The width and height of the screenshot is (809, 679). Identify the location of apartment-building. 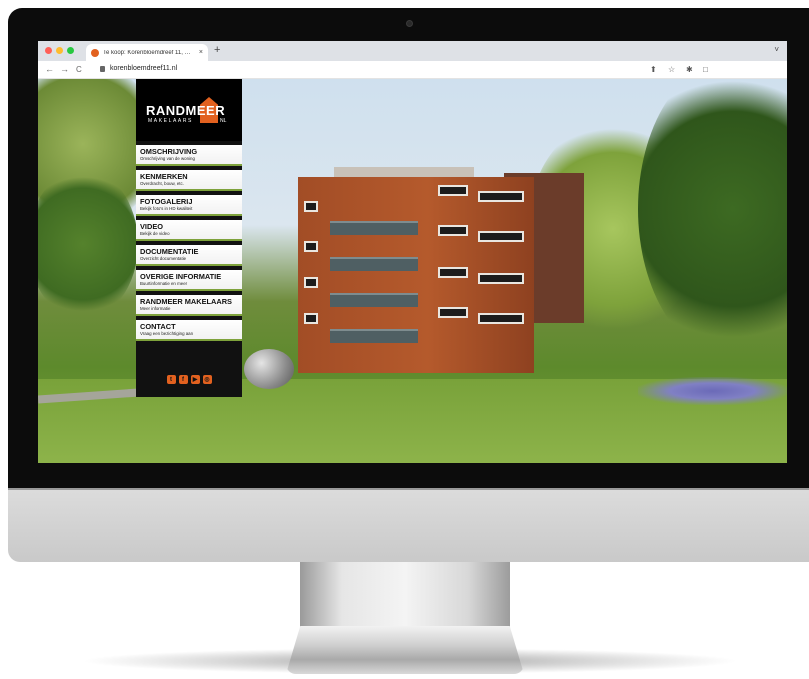
(441, 262).